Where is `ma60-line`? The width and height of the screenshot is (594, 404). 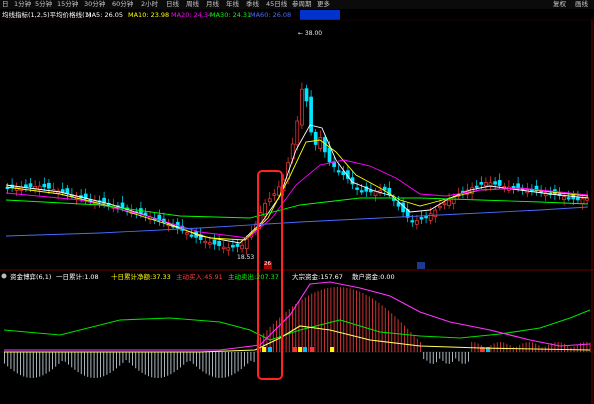 ma60-line is located at coordinates (297, 221).